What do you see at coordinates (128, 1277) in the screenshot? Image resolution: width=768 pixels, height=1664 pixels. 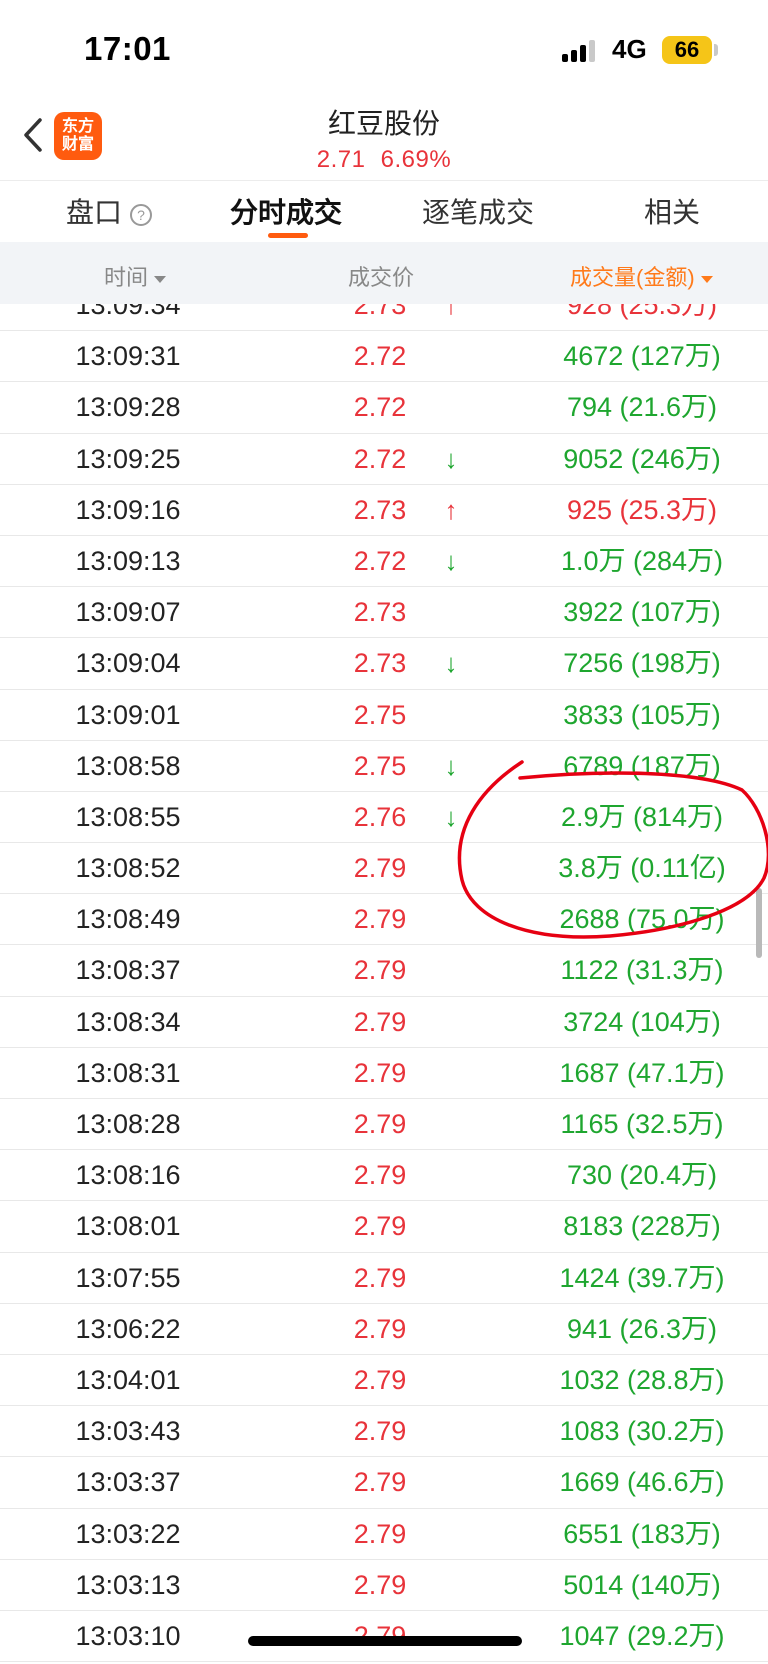 I see `trade-time: 13:07:55` at bounding box center [128, 1277].